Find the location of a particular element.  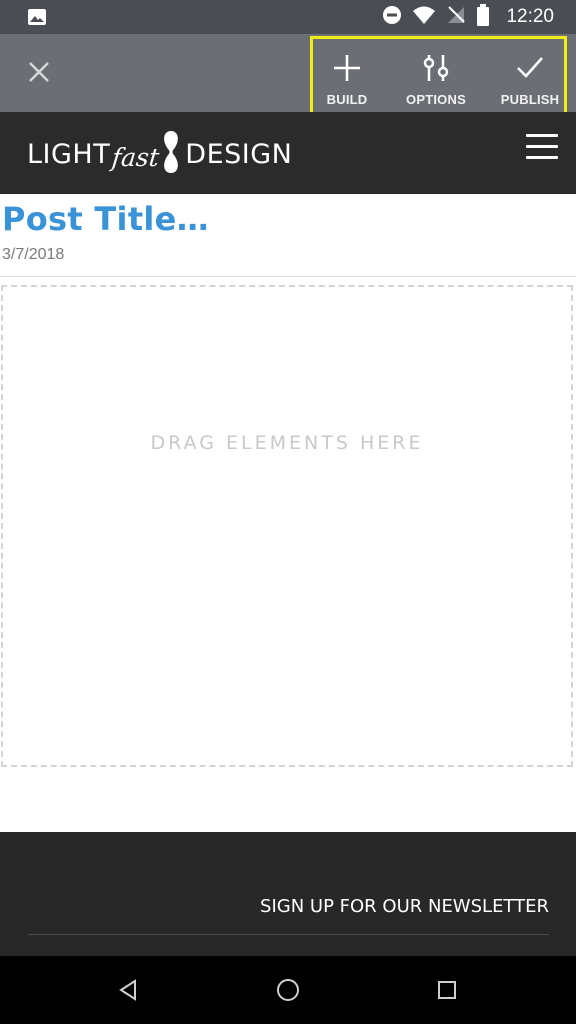

logo-mark-icon is located at coordinates (171, 154).